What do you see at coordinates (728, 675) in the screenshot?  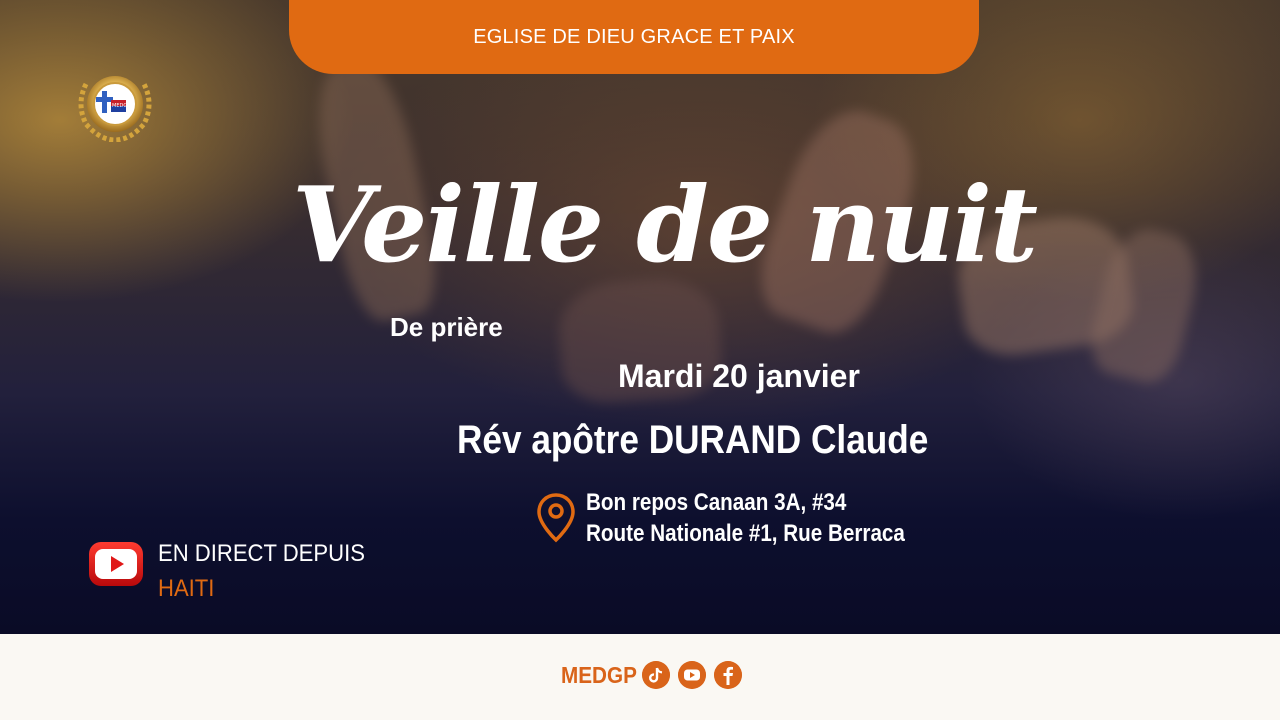 I see `facebook-icon` at bounding box center [728, 675].